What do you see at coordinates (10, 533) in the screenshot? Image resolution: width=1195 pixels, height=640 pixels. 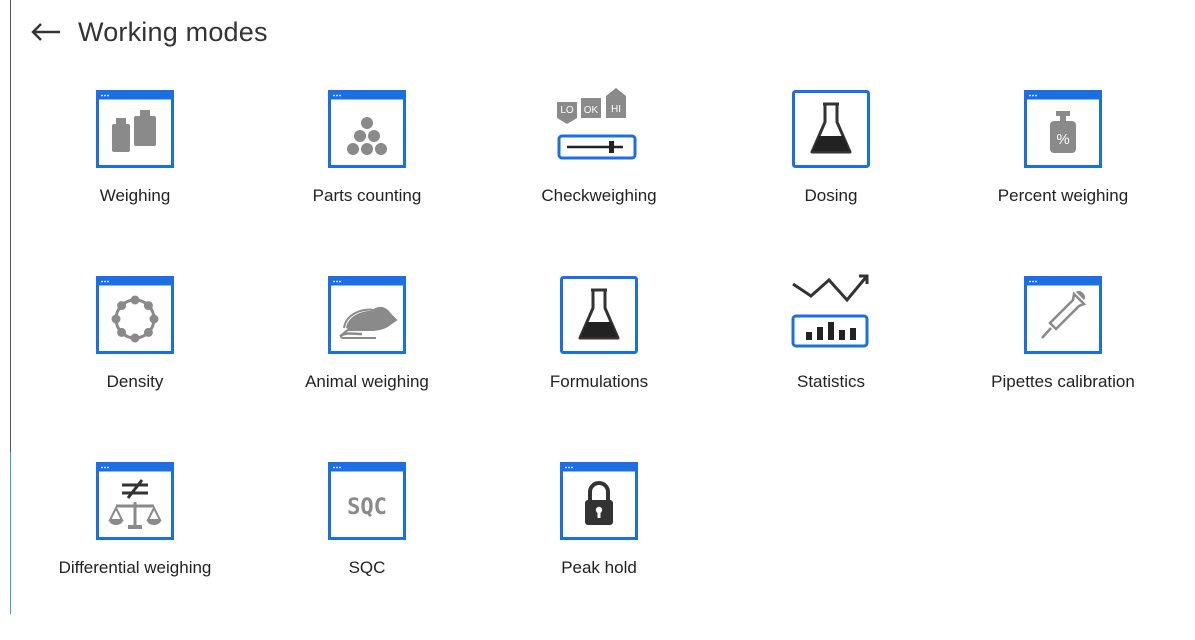 I see `screen-left-border-accent` at bounding box center [10, 533].